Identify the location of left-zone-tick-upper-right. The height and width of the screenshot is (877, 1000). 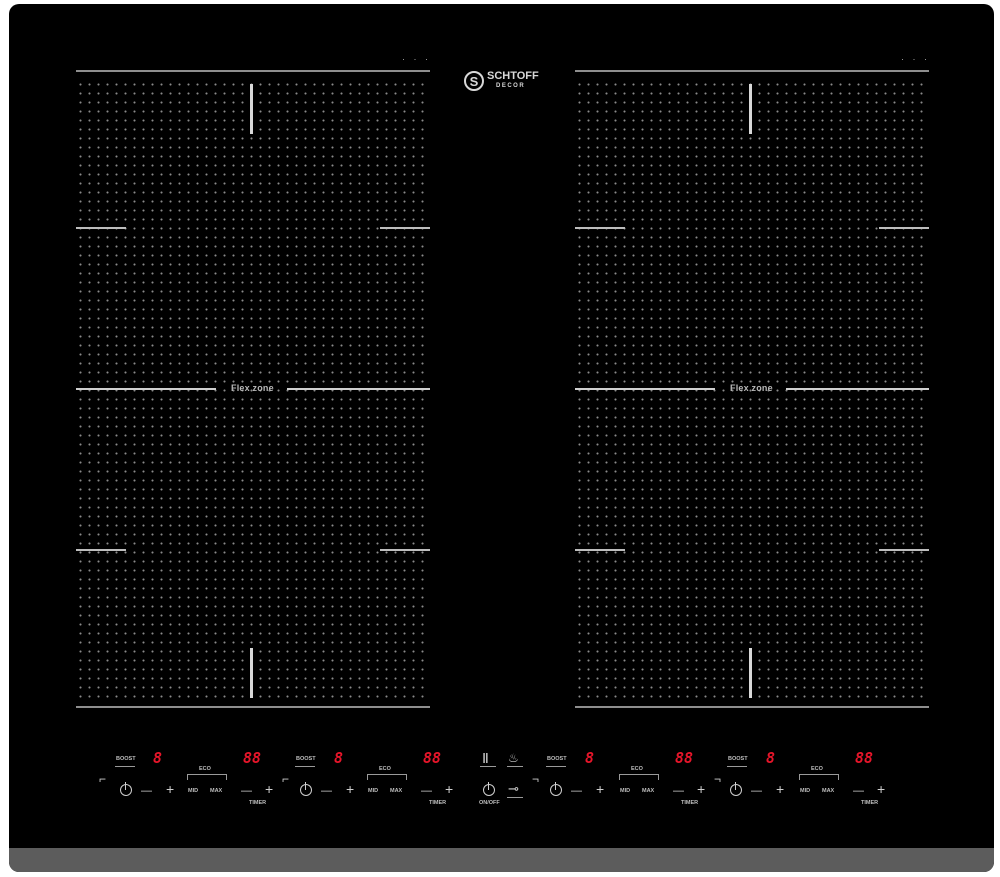
(405, 228).